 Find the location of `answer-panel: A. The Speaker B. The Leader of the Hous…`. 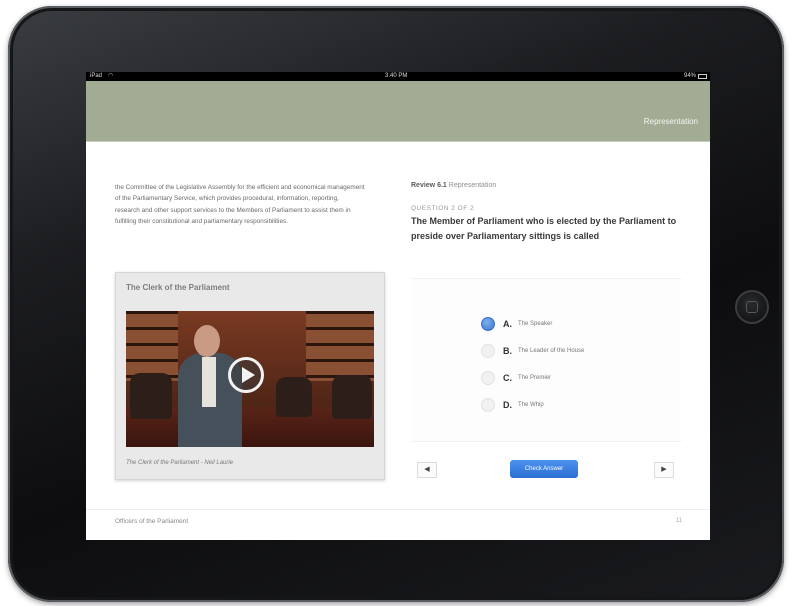

answer-panel: A. The Speaker B. The Leader of the Hous… is located at coordinates (546, 360).